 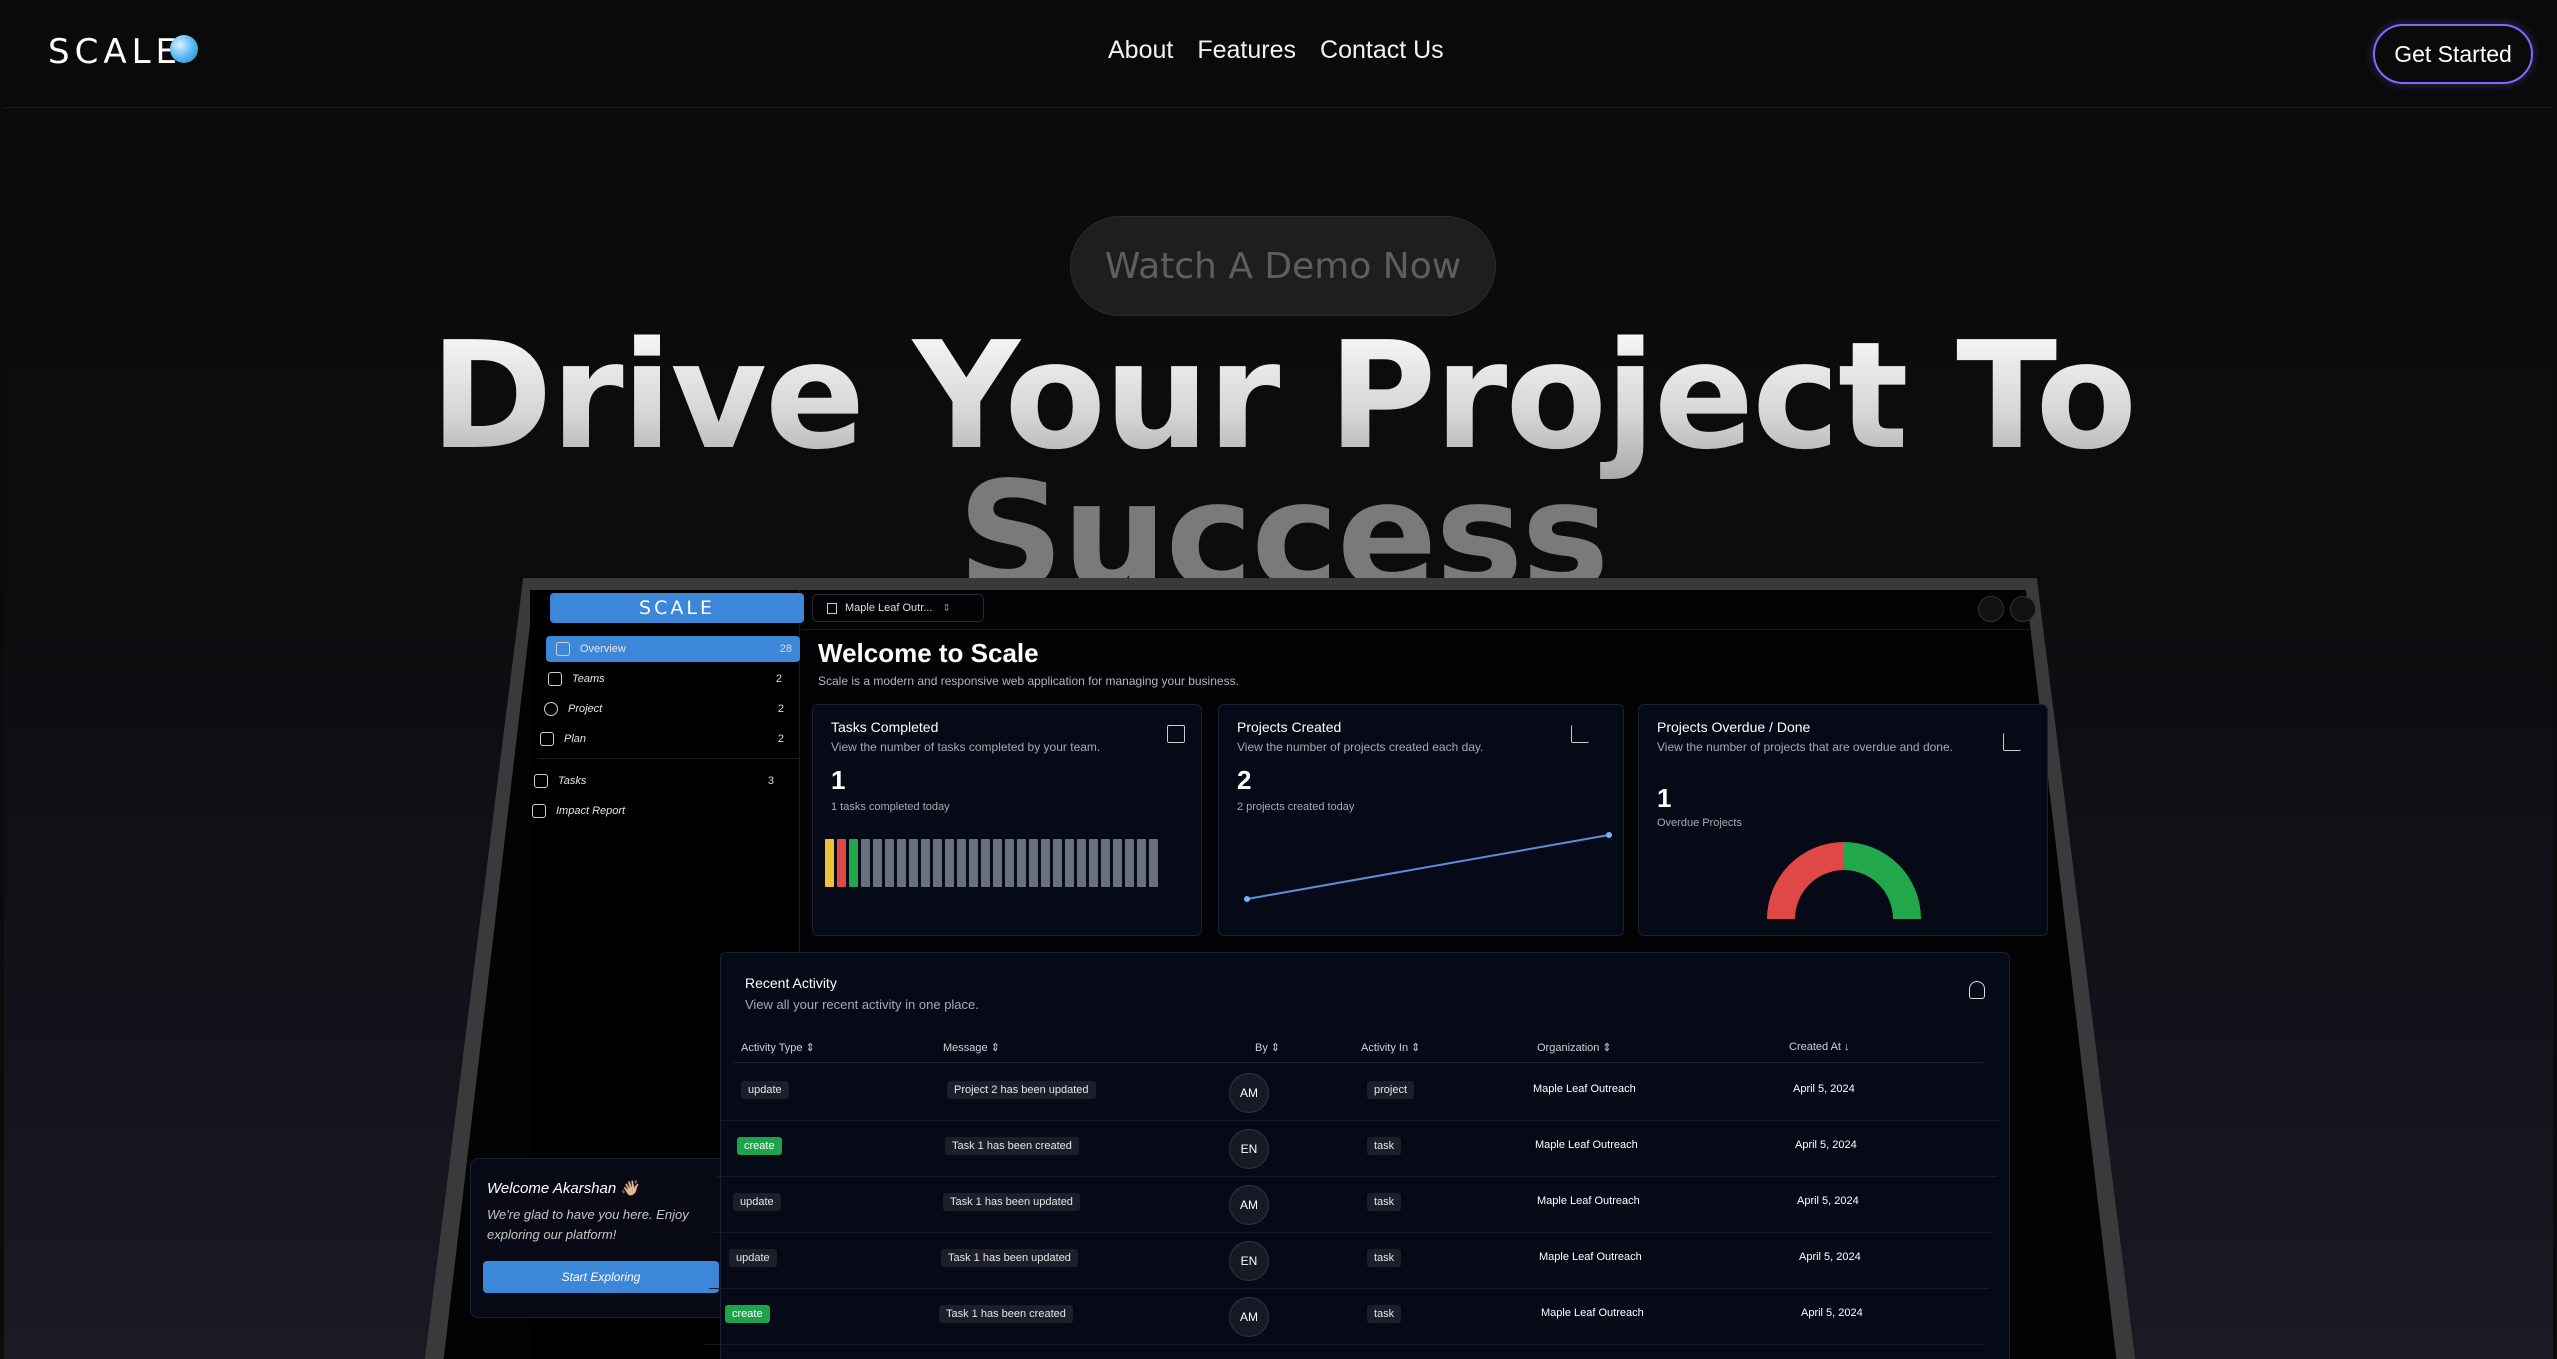 What do you see at coordinates (1819, 1047) in the screenshot?
I see `column-header-created-at: Created At ↓` at bounding box center [1819, 1047].